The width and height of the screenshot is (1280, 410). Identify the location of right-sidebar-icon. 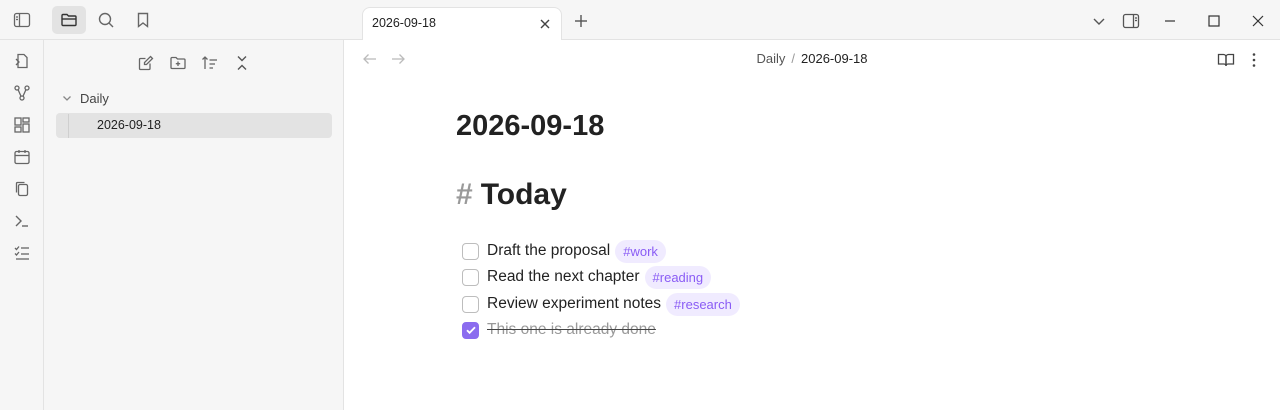
(1131, 21).